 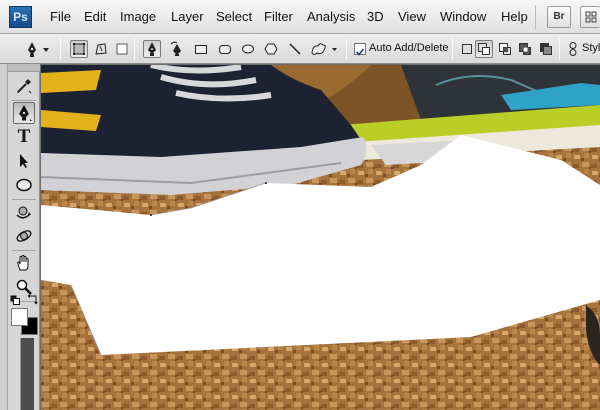 I want to click on type-icon: T, so click(x=24, y=136).